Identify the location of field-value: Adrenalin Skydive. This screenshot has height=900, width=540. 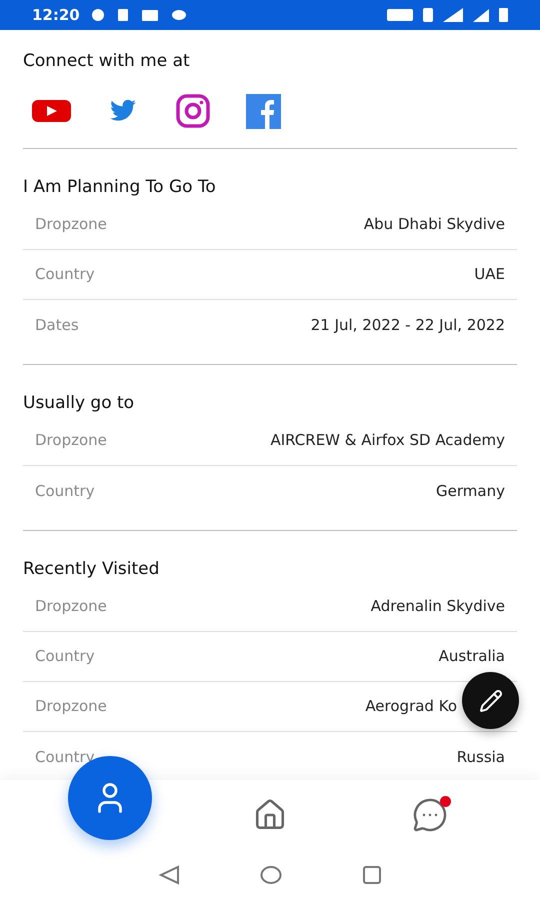
(437, 607).